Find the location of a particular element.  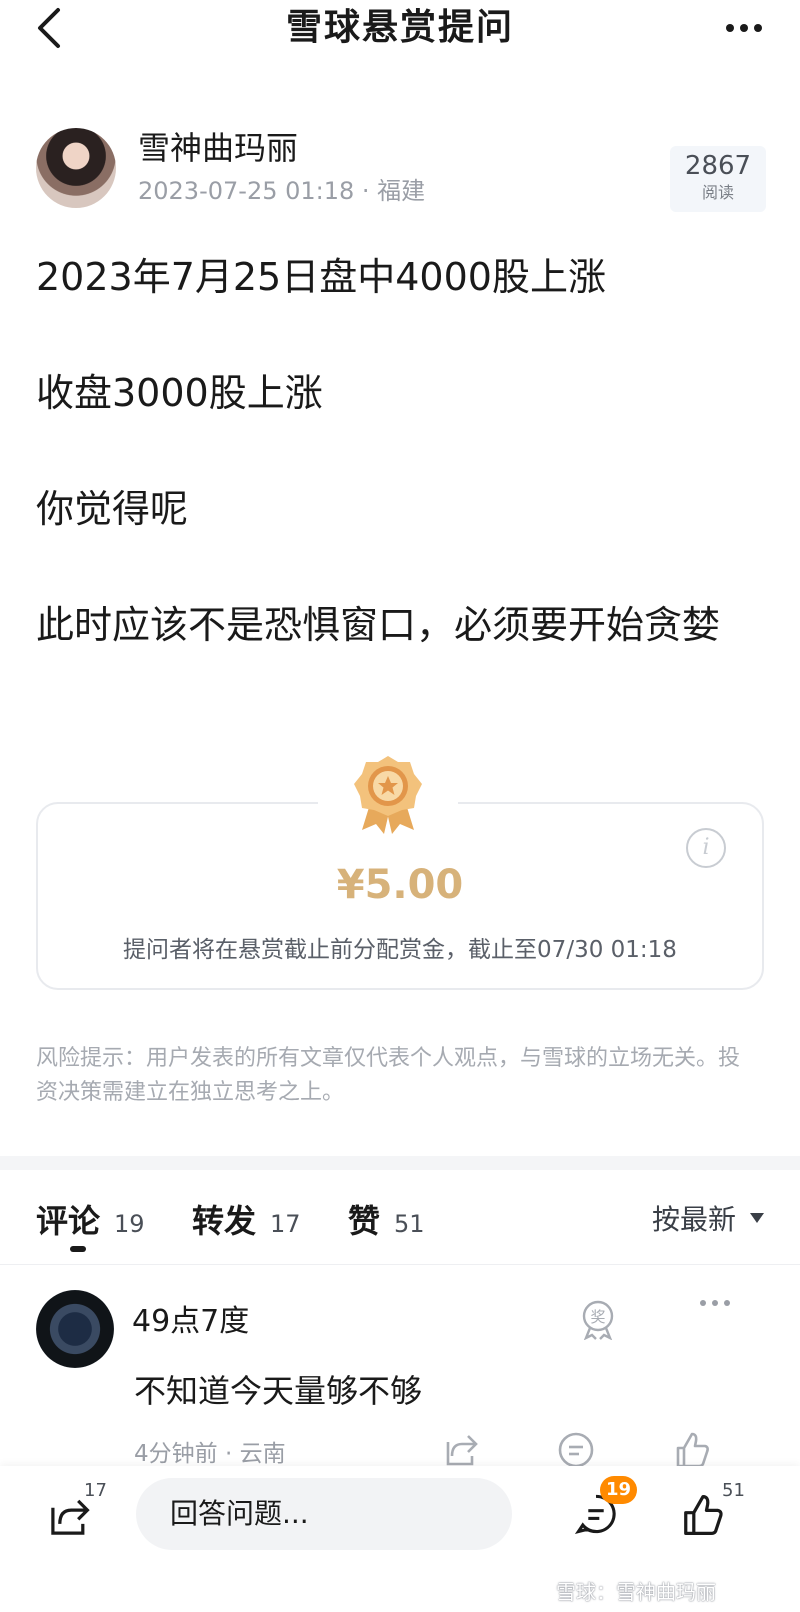

comment-item: 49点7度 奖 不知道今天量够不够 4分钟前 · 云南 is located at coordinates (400, 1380).